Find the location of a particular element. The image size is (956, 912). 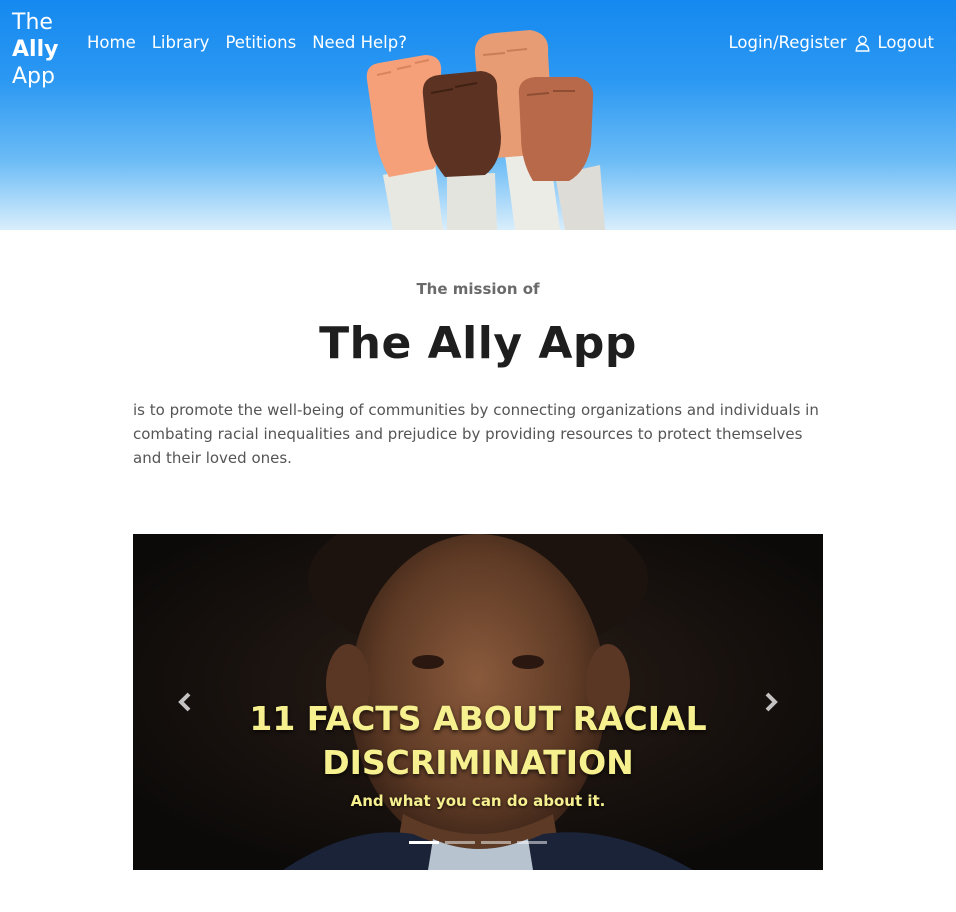

chevron-right-icon is located at coordinates (771, 702).